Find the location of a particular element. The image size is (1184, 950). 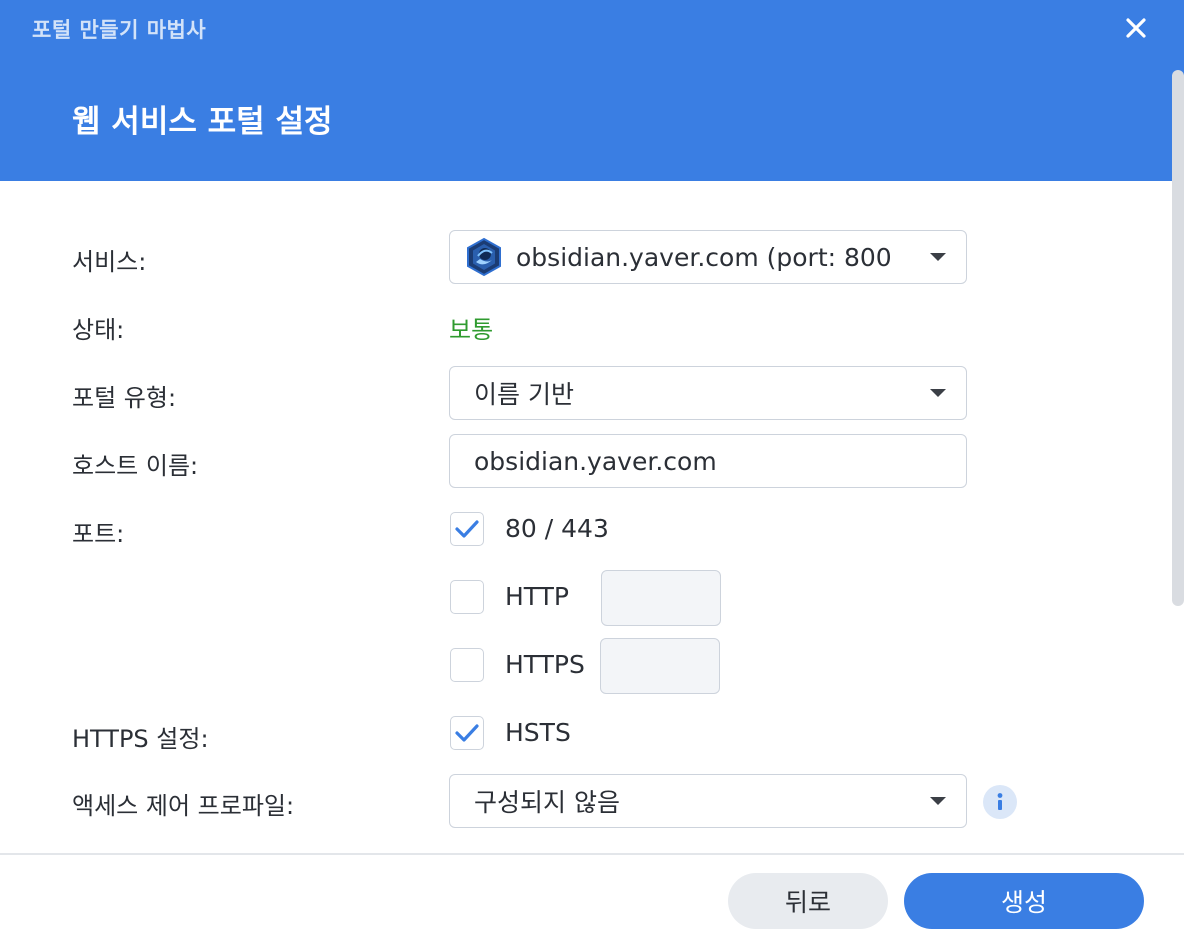

port-80-443-checkbox is located at coordinates (467, 529).